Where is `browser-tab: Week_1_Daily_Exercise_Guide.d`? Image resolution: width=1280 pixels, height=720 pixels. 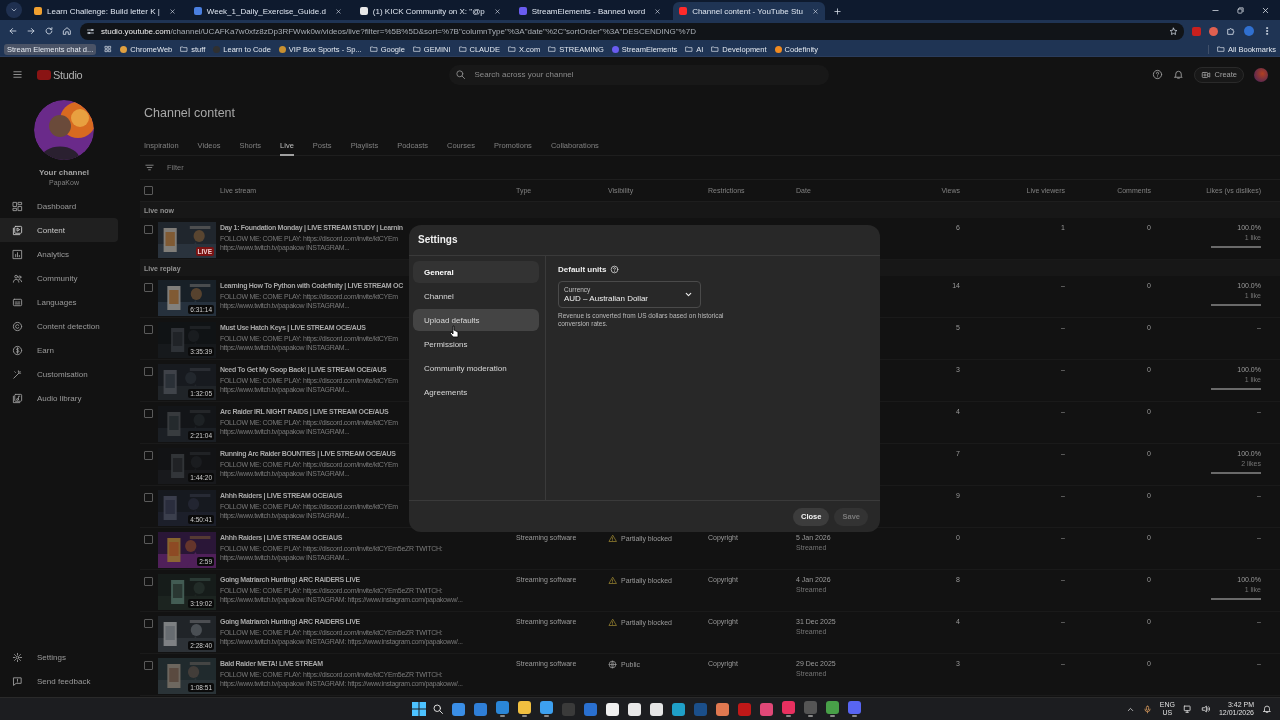 browser-tab: Week_1_Daily_Exercise_Guide.d is located at coordinates (267, 11).